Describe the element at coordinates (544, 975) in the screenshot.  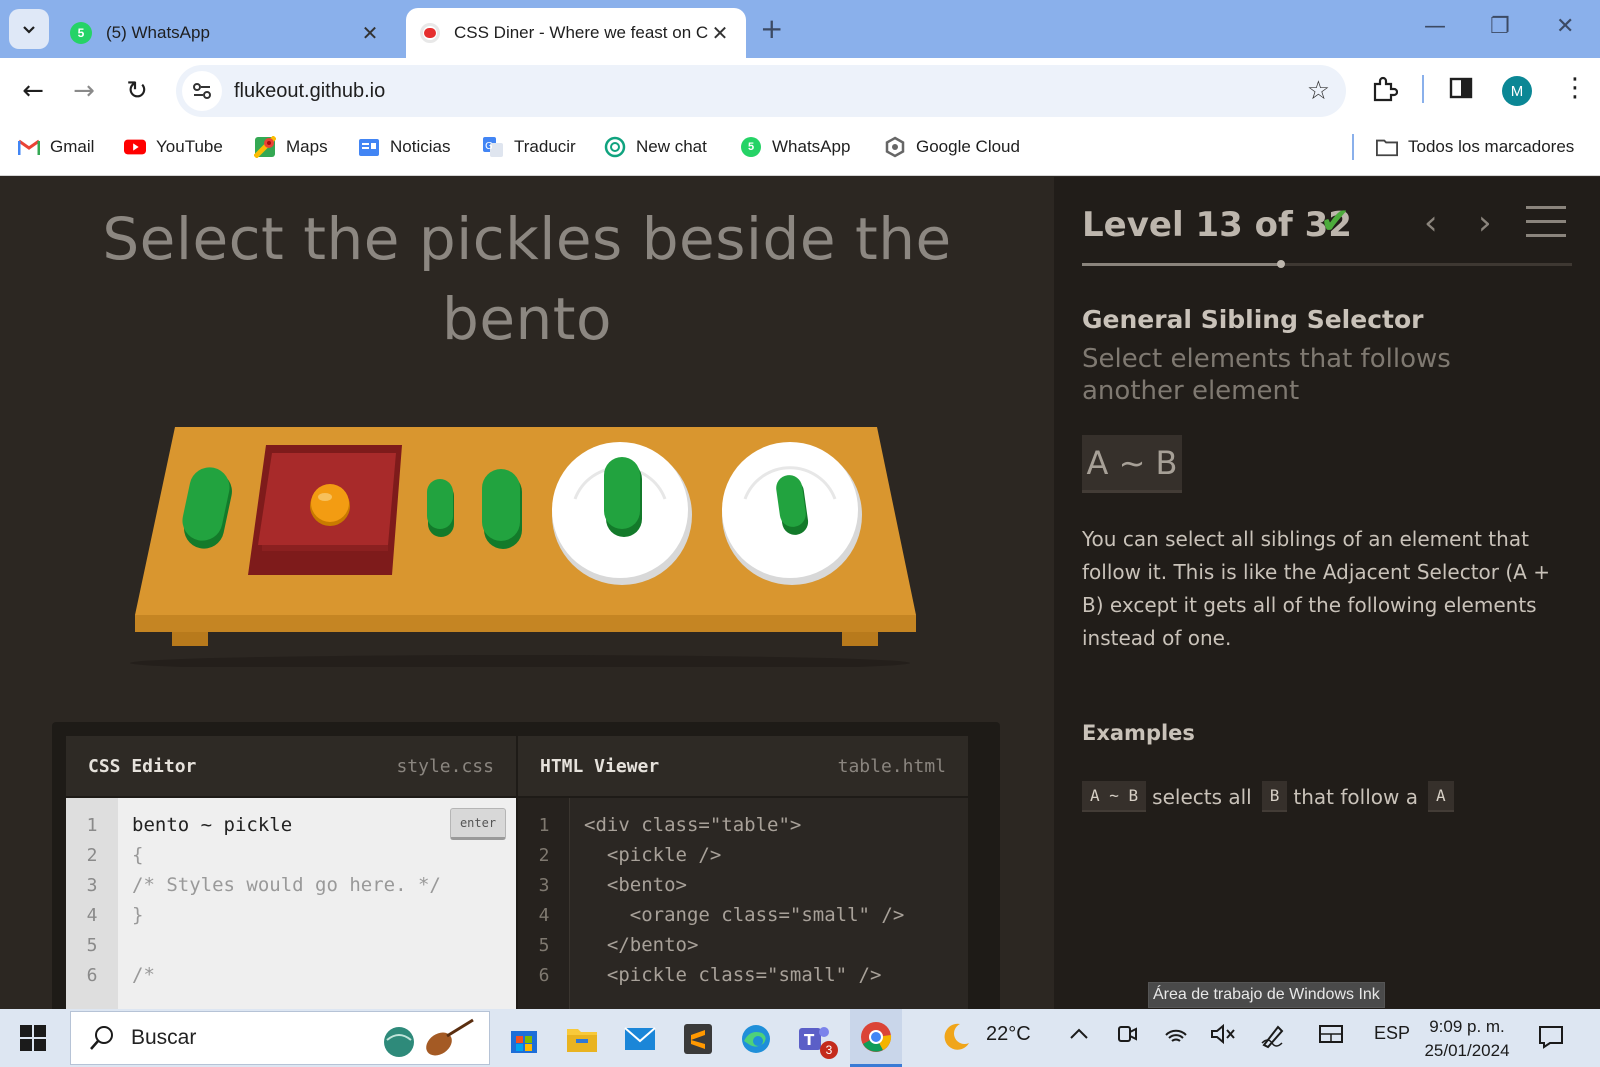
I see `line-number: 6` at that location.